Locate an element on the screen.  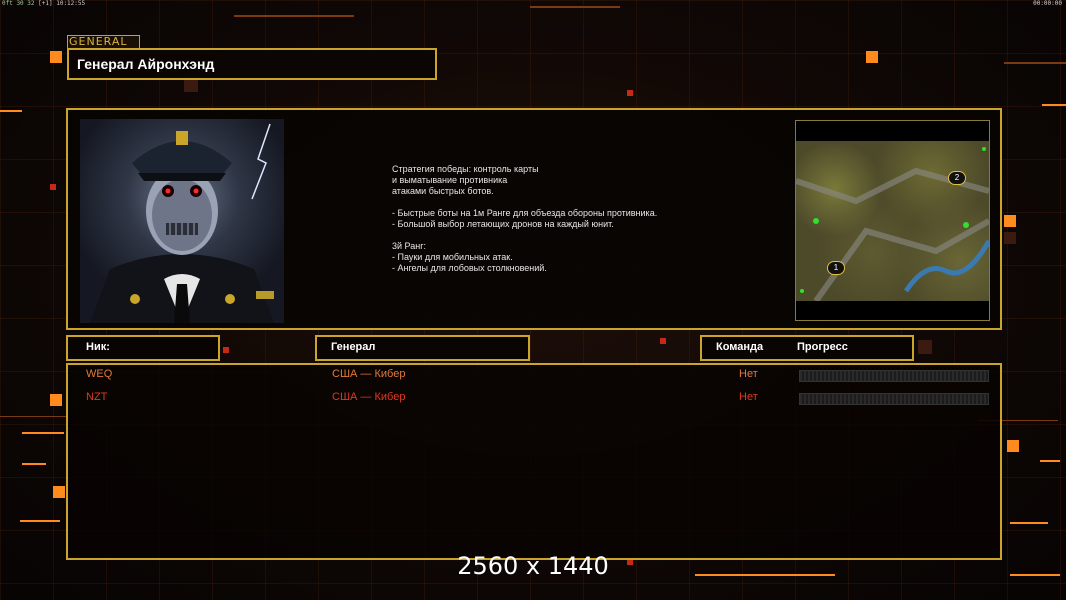
table-row: NZT США — Кибер Нет is located at coordinates (534, 398).